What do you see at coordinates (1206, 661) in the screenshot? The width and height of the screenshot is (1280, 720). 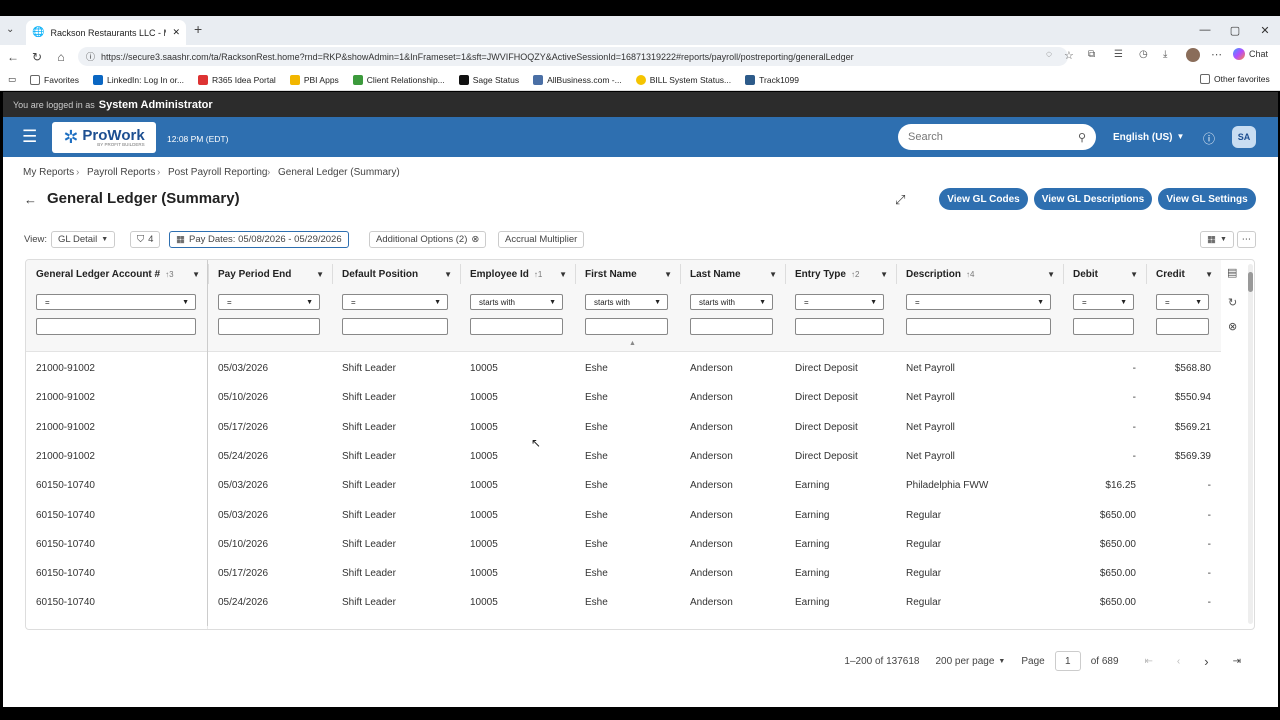 I see `next-page-icon: ›` at bounding box center [1206, 661].